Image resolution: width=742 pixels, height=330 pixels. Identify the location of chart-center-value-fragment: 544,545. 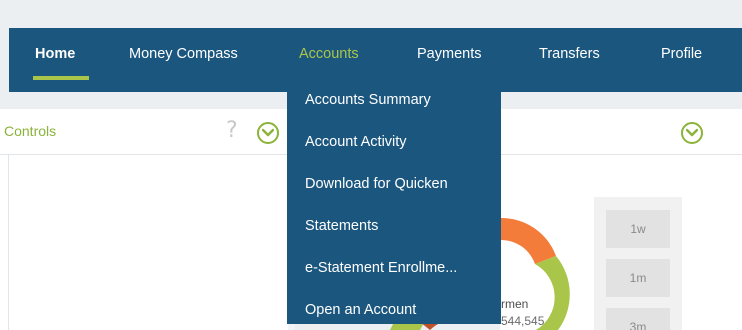
(523, 321).